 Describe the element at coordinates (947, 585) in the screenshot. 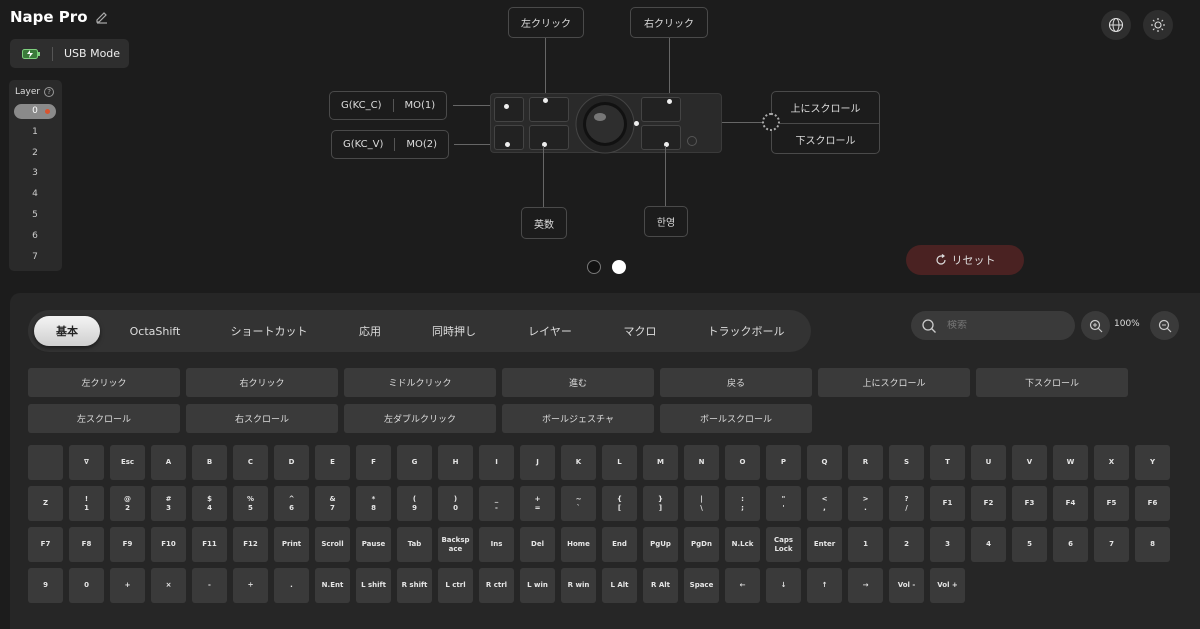

I see `keycode-key: Vol +` at that location.